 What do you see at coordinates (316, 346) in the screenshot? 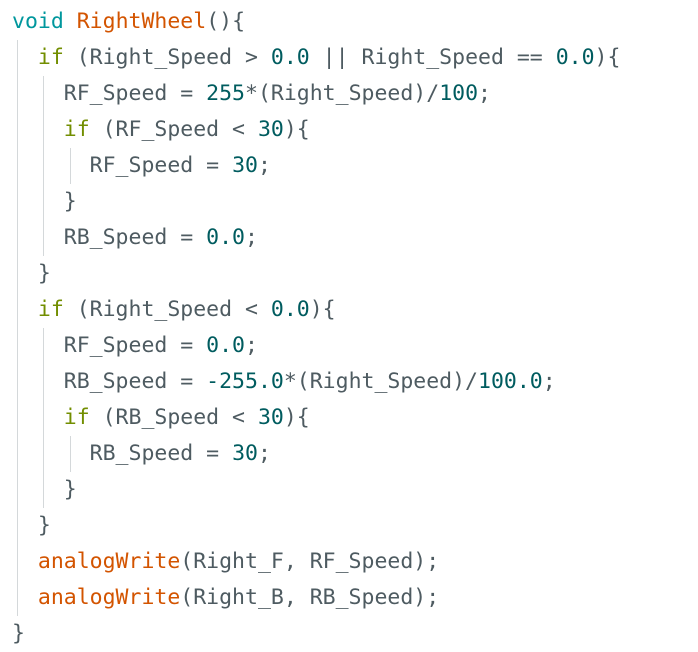
I see `code-line: RF_Speed = 0.0;` at bounding box center [316, 346].